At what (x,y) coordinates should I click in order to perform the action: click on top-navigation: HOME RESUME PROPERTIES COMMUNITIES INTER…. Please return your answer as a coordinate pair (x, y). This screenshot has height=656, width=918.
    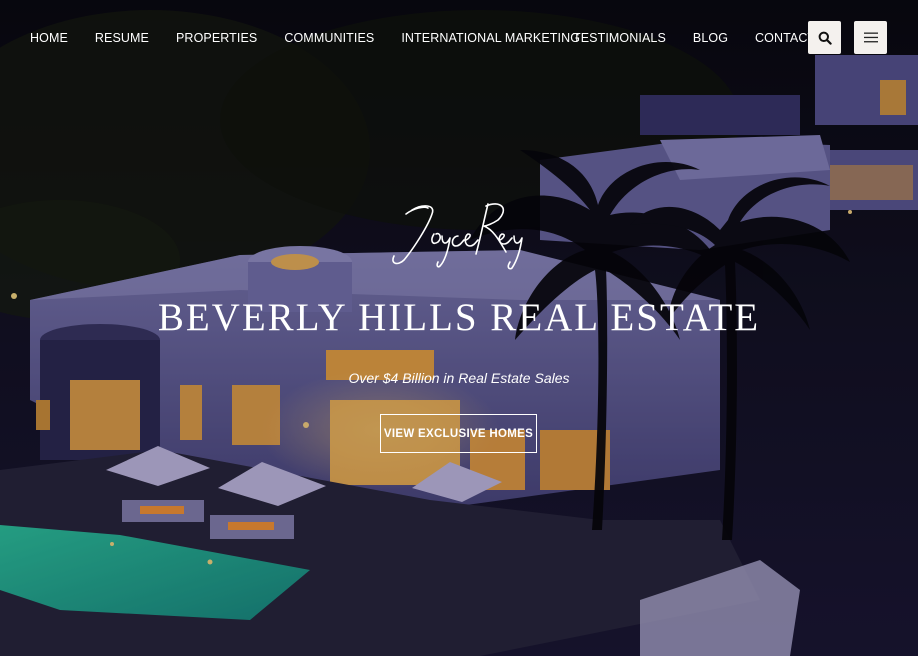
    Looking at the image, I should click on (459, 38).